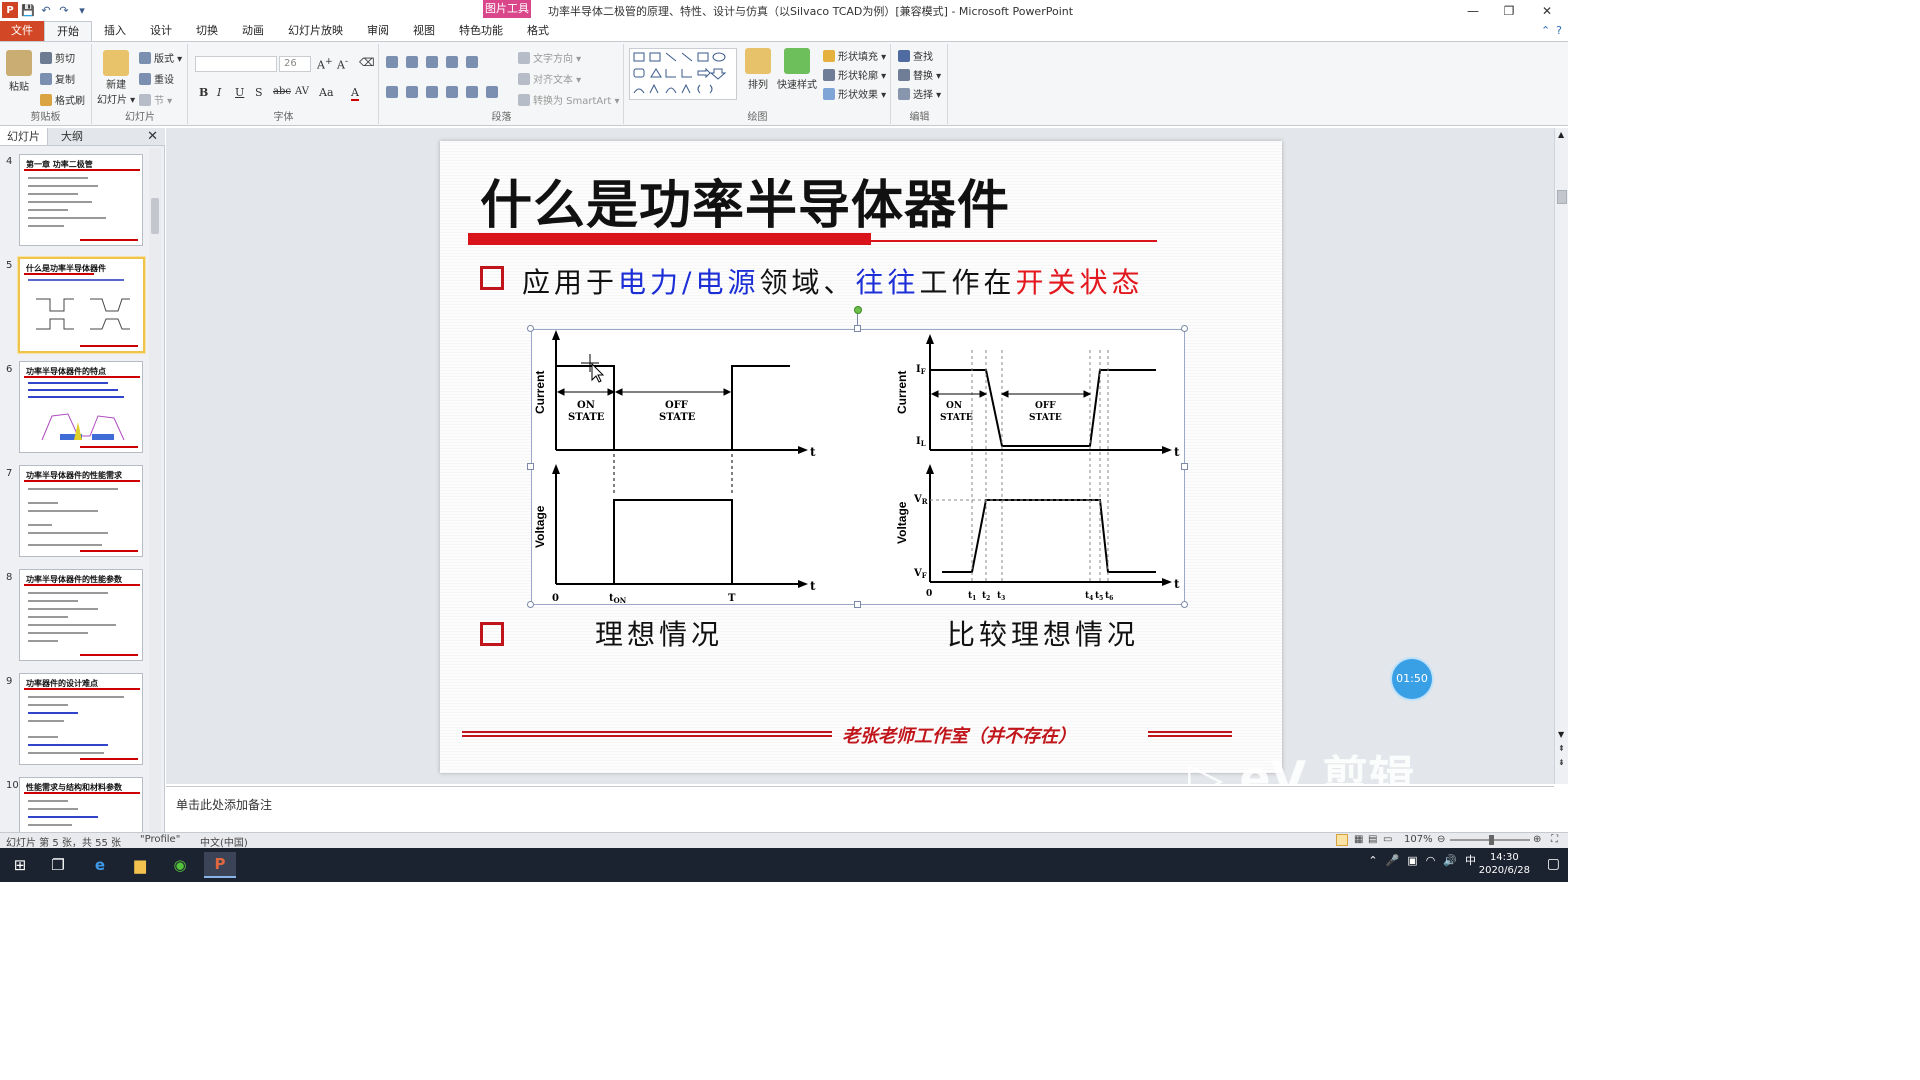 The image size is (1920, 1080). I want to click on justify-icon, so click(452, 92).